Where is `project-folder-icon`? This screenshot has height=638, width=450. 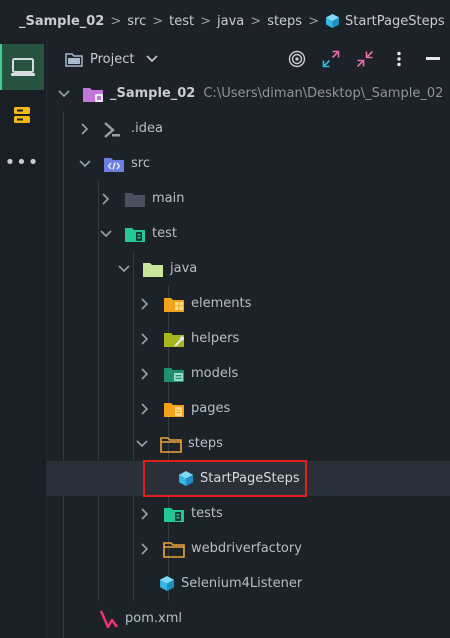
project-folder-icon is located at coordinates (74, 59).